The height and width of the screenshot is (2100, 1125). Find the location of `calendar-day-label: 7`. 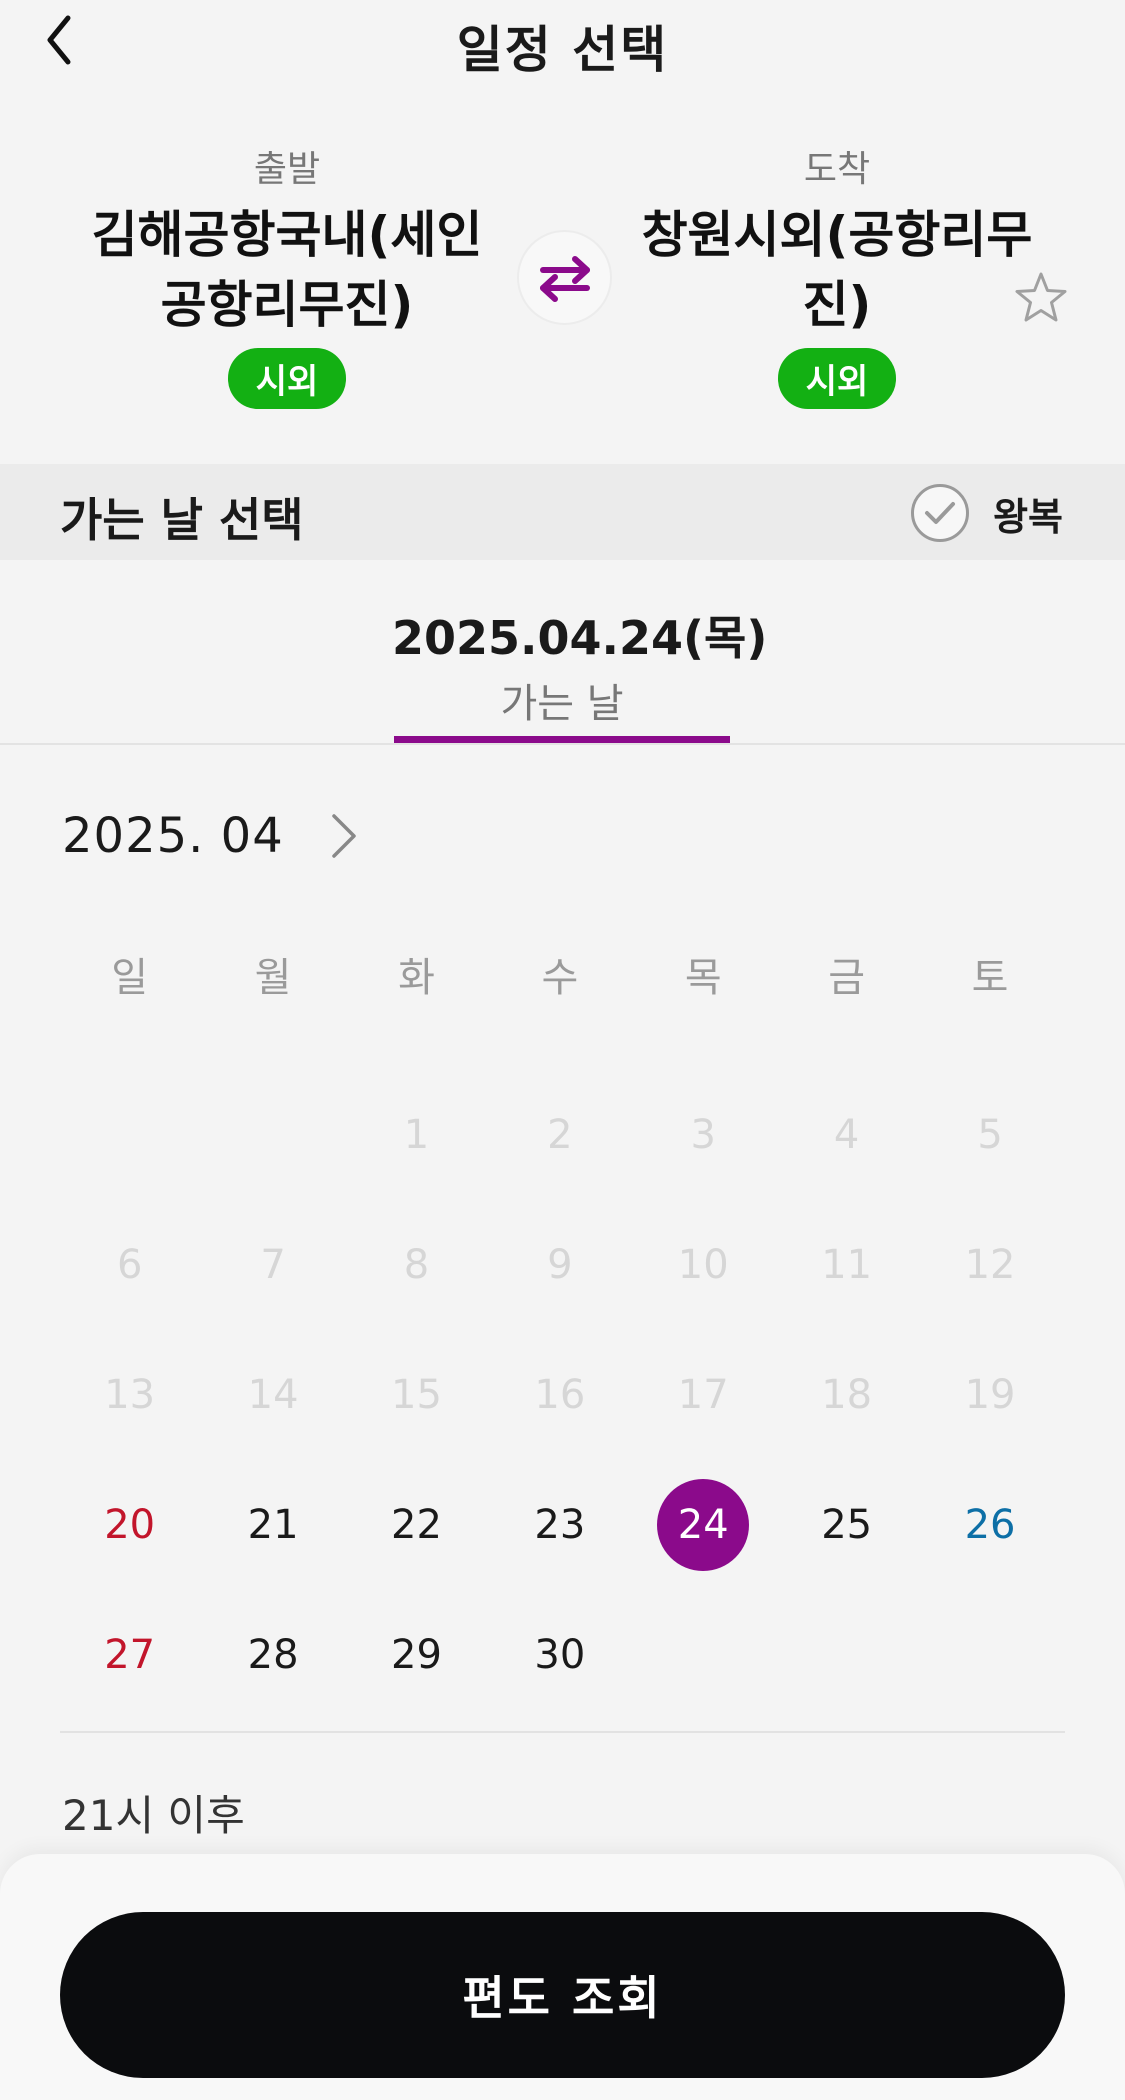

calendar-day-label: 7 is located at coordinates (273, 1265).